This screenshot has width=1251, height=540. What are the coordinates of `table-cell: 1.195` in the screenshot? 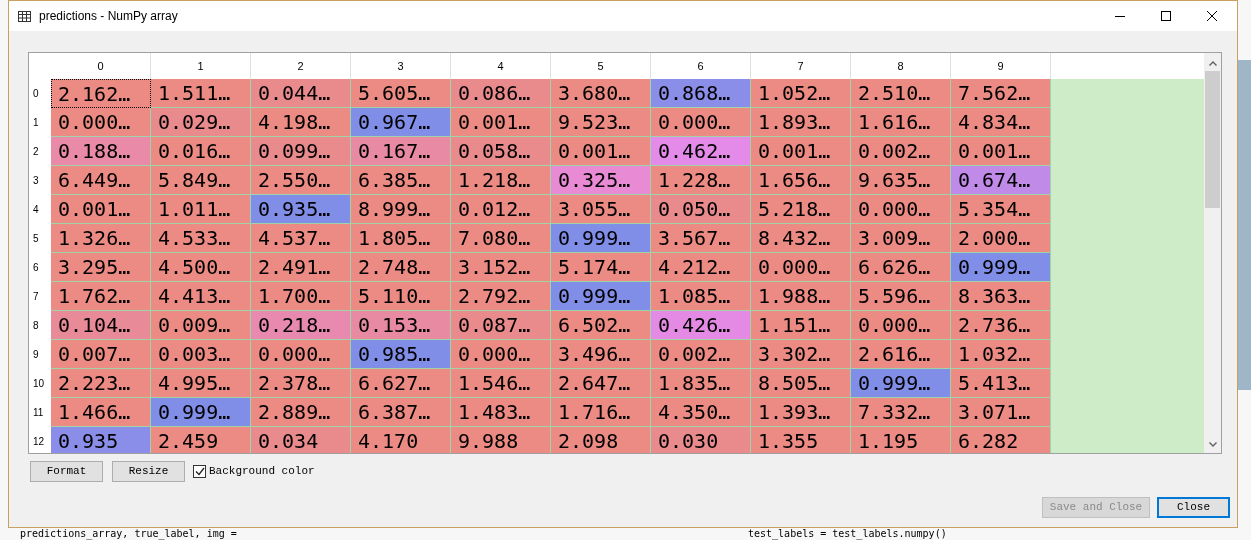 It's located at (901, 440).